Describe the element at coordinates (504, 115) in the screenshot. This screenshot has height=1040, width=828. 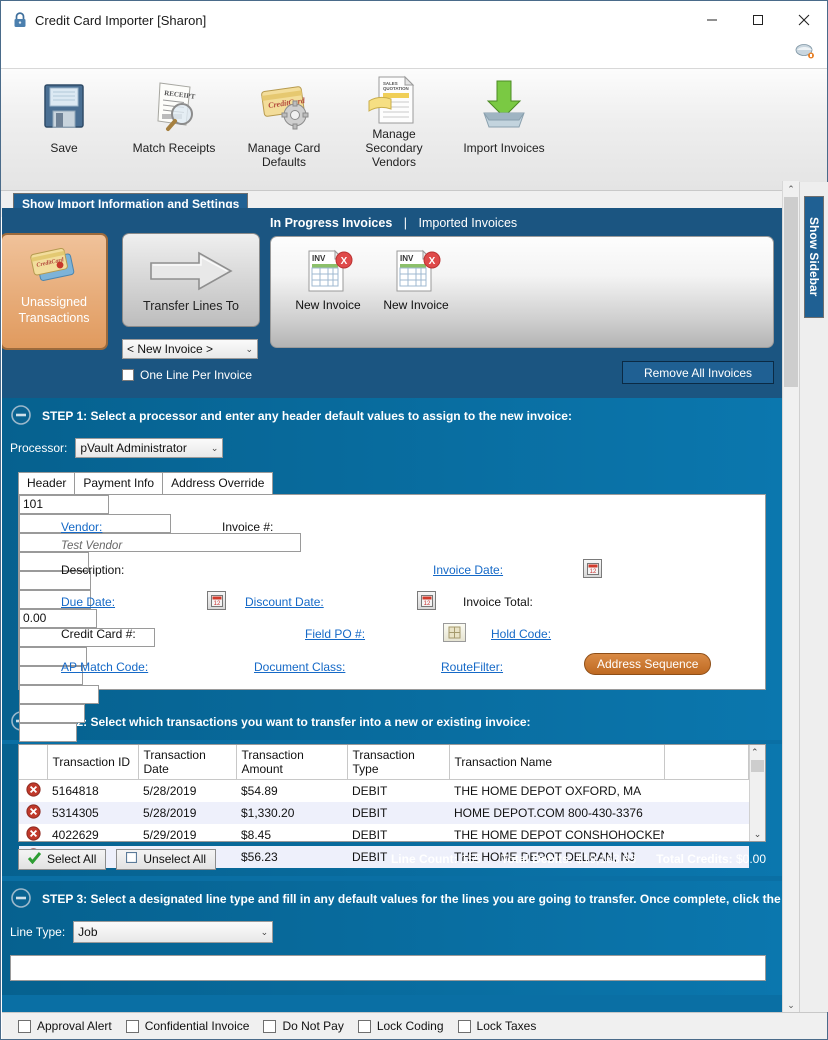
I see `toolbar-import-invoices-button: Import Invoices` at that location.